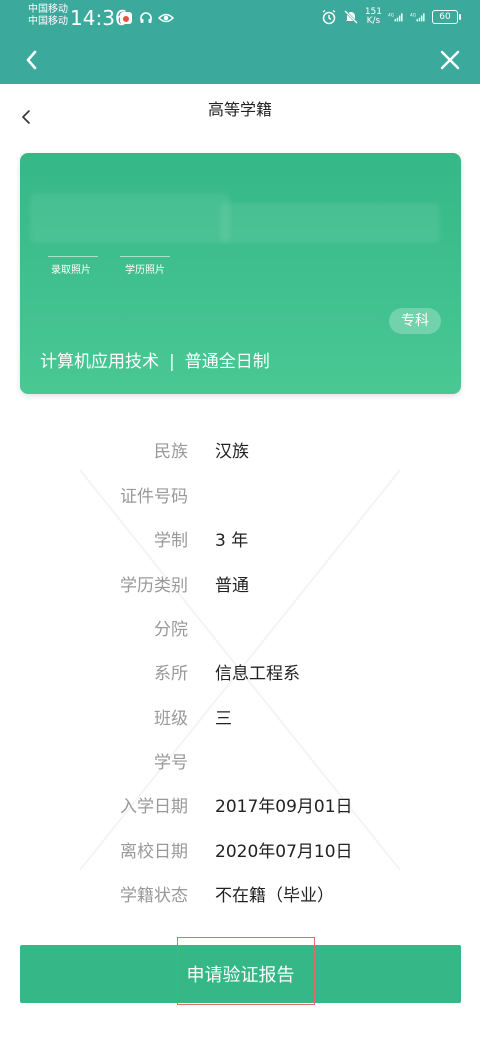 The width and height of the screenshot is (480, 1040). What do you see at coordinates (284, 852) in the screenshot?
I see `info-value: 2020年07月10日` at bounding box center [284, 852].